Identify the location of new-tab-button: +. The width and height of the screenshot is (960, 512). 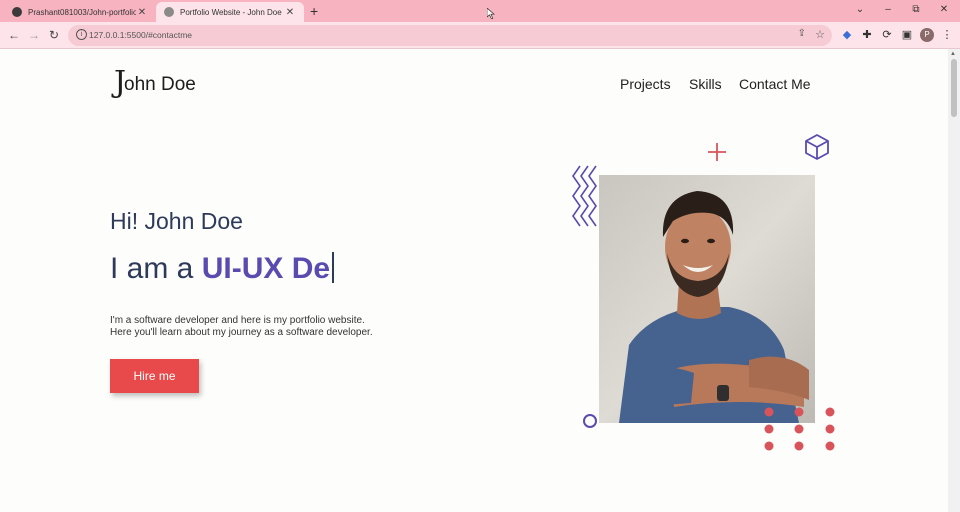
(314, 11).